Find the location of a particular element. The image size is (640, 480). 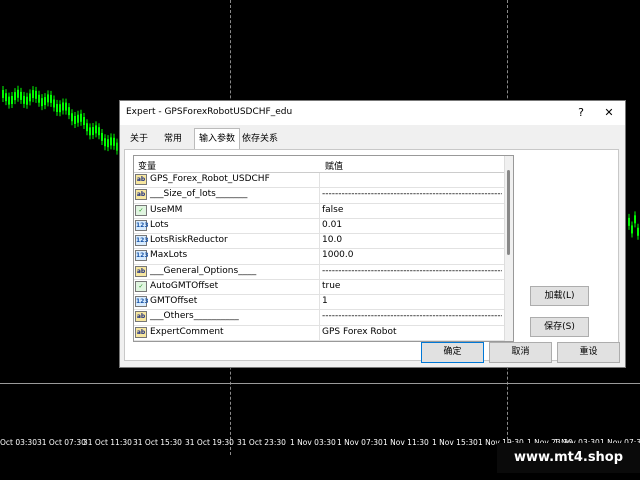

parameter-row: ab ExpertComment GPS Forex Robot is located at coordinates (319, 333).